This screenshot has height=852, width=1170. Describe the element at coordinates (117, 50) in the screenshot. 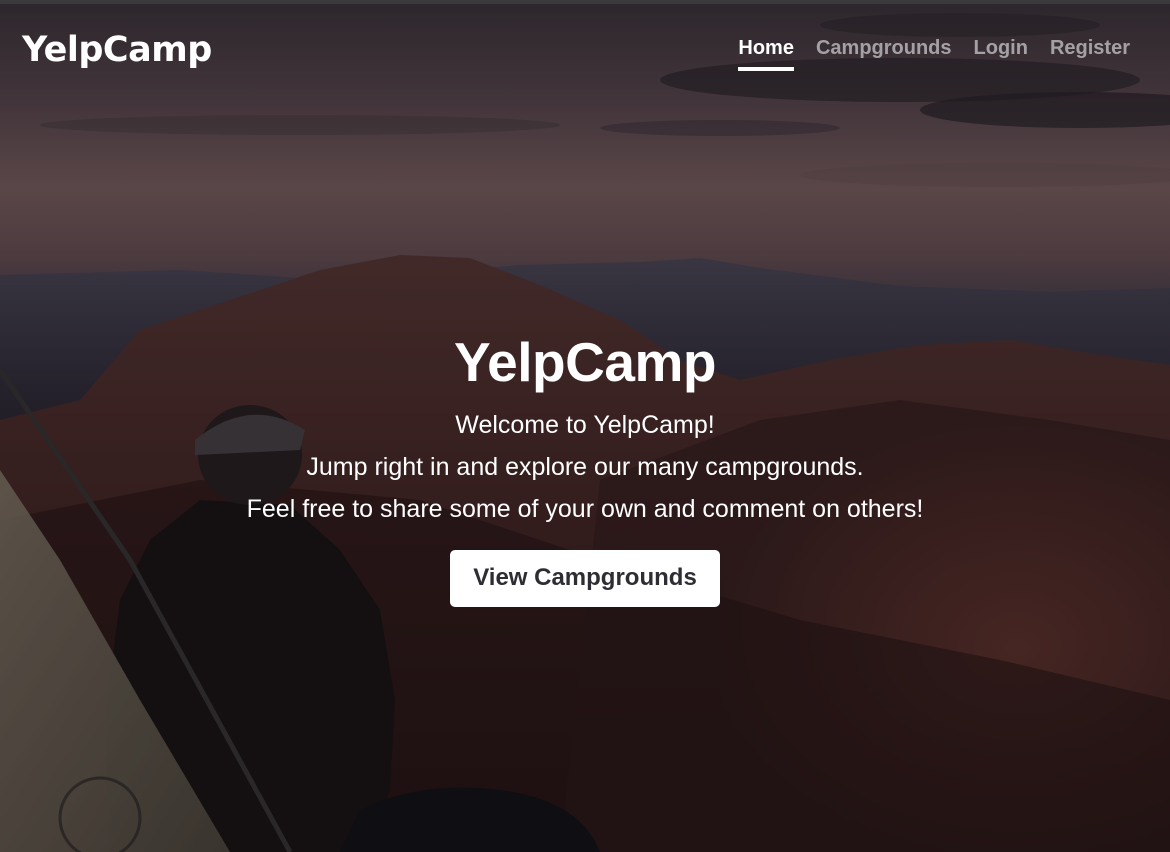

I see `brand-logo: YelpCamp` at that location.